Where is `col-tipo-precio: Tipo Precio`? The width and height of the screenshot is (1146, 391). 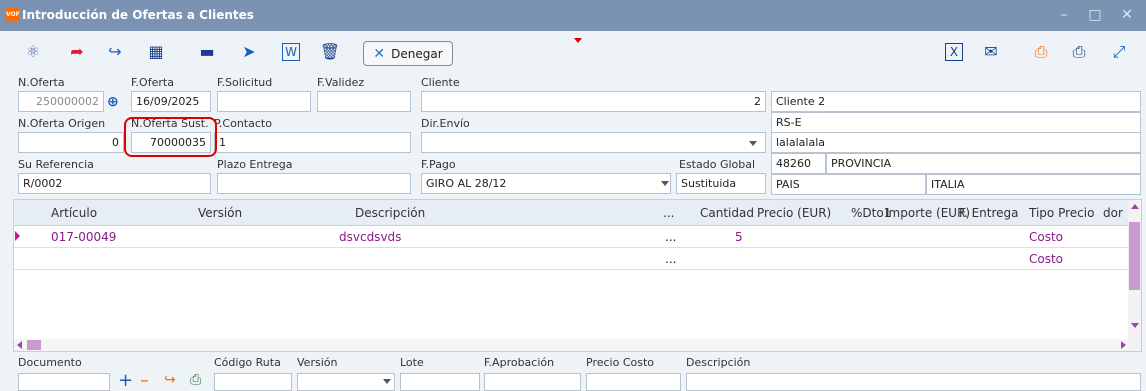
col-tipo-precio: Tipo Precio is located at coordinates (1061, 213).